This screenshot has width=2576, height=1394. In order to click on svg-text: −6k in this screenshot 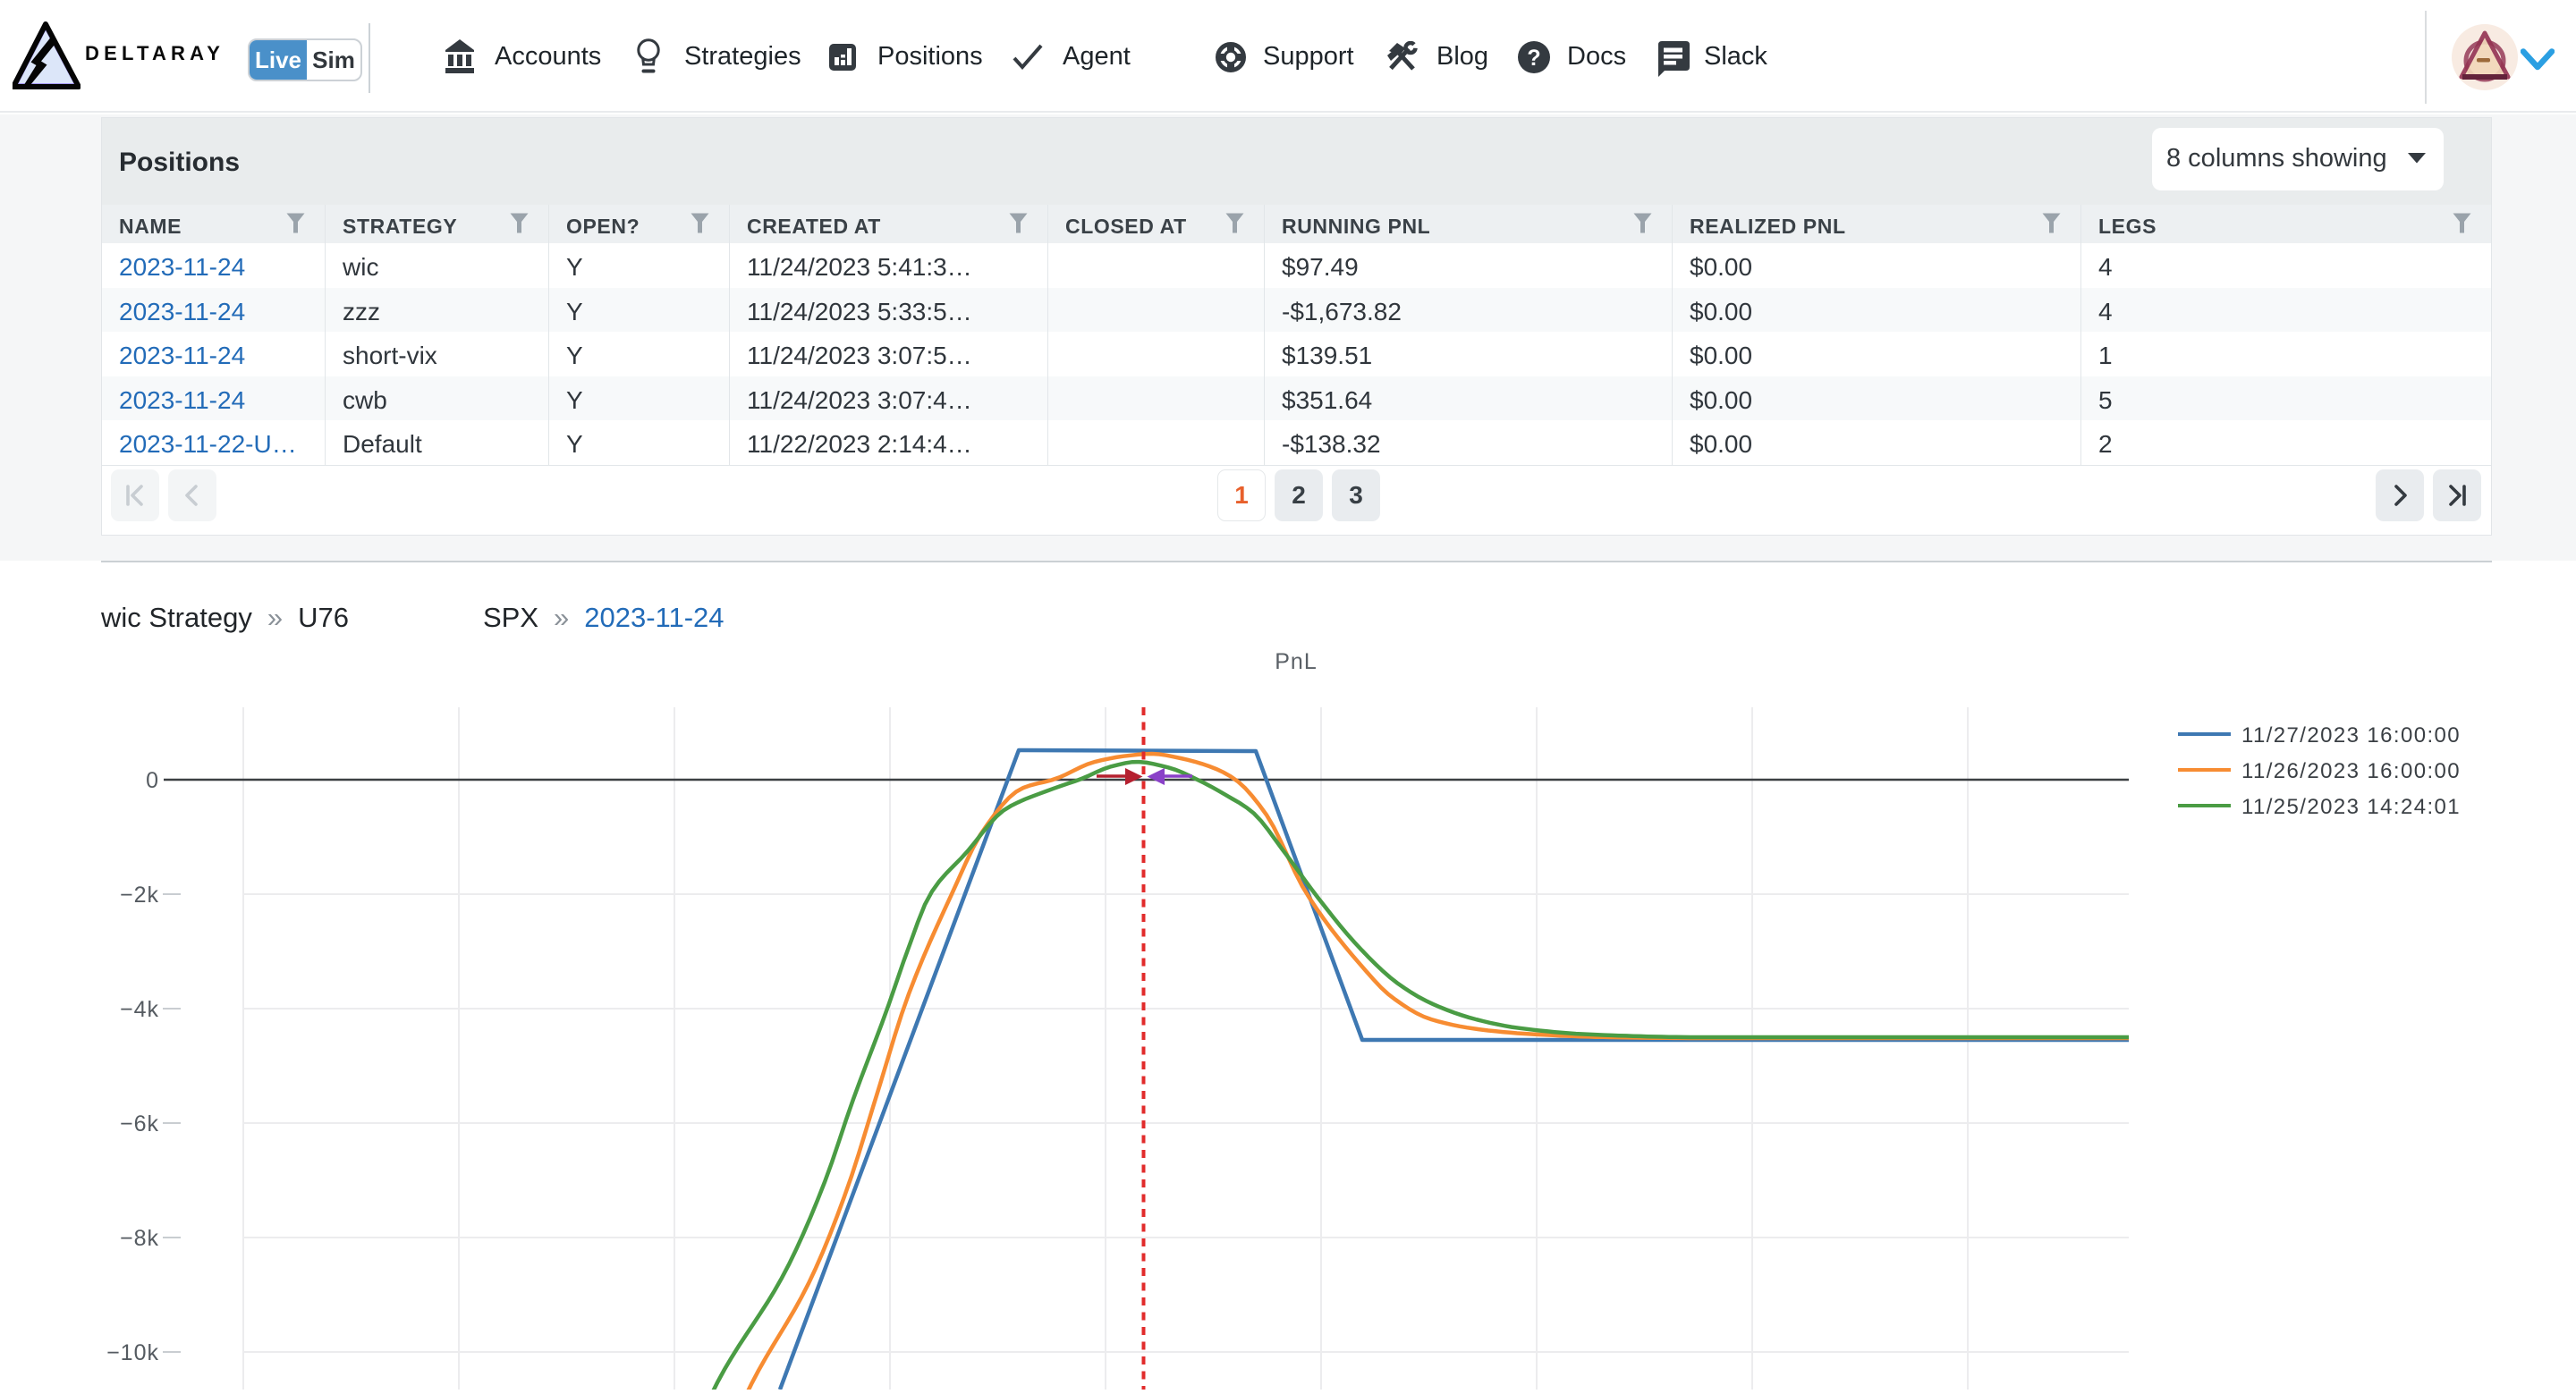, I will do `click(139, 1123)`.